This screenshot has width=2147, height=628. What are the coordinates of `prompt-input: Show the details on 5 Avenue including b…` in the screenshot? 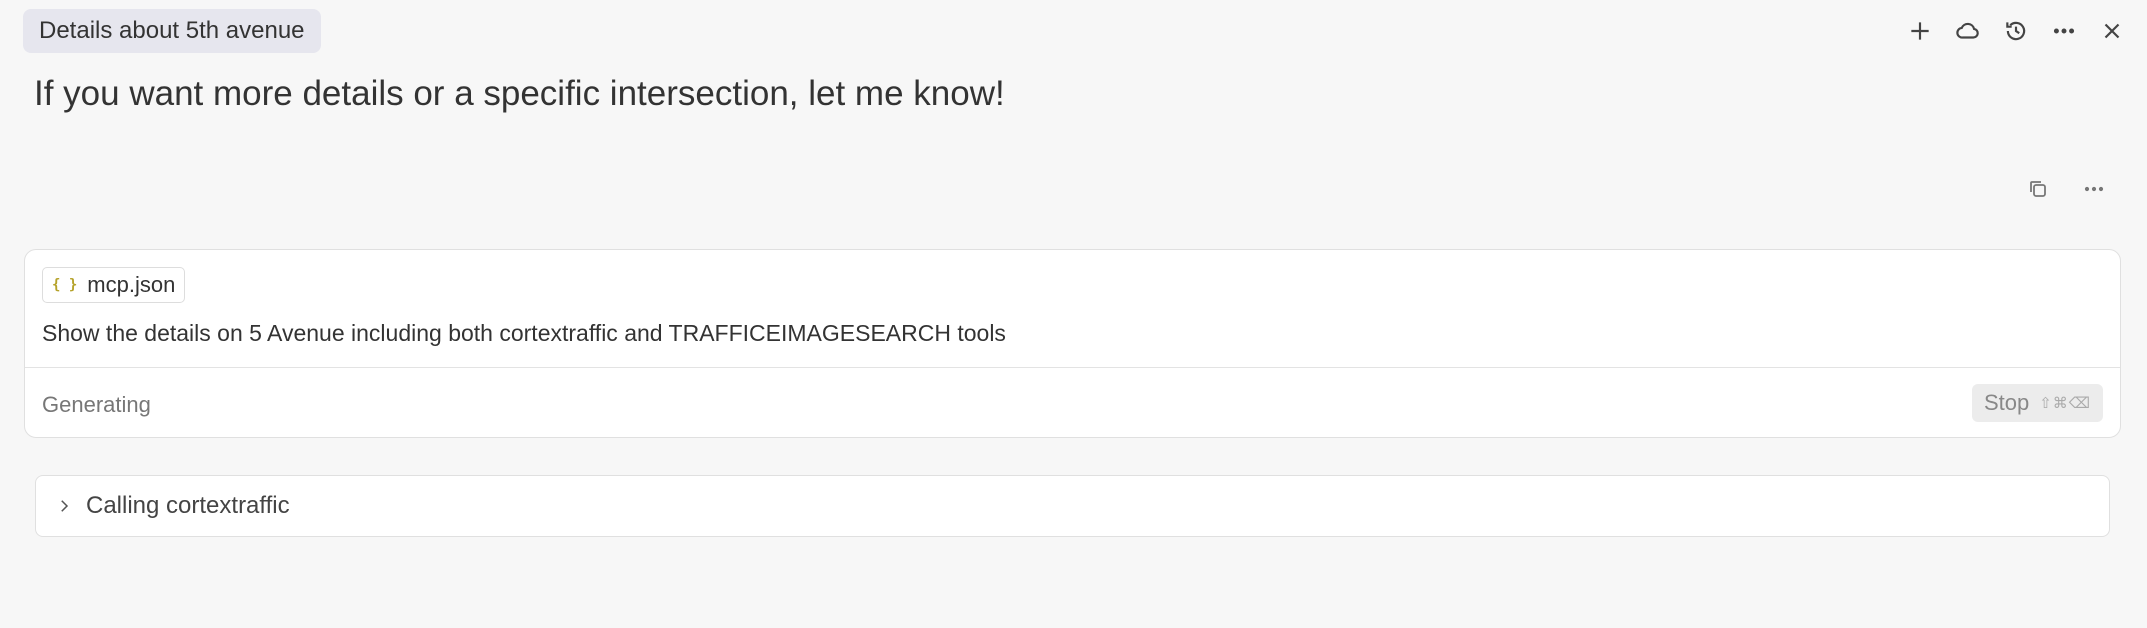 It's located at (524, 333).